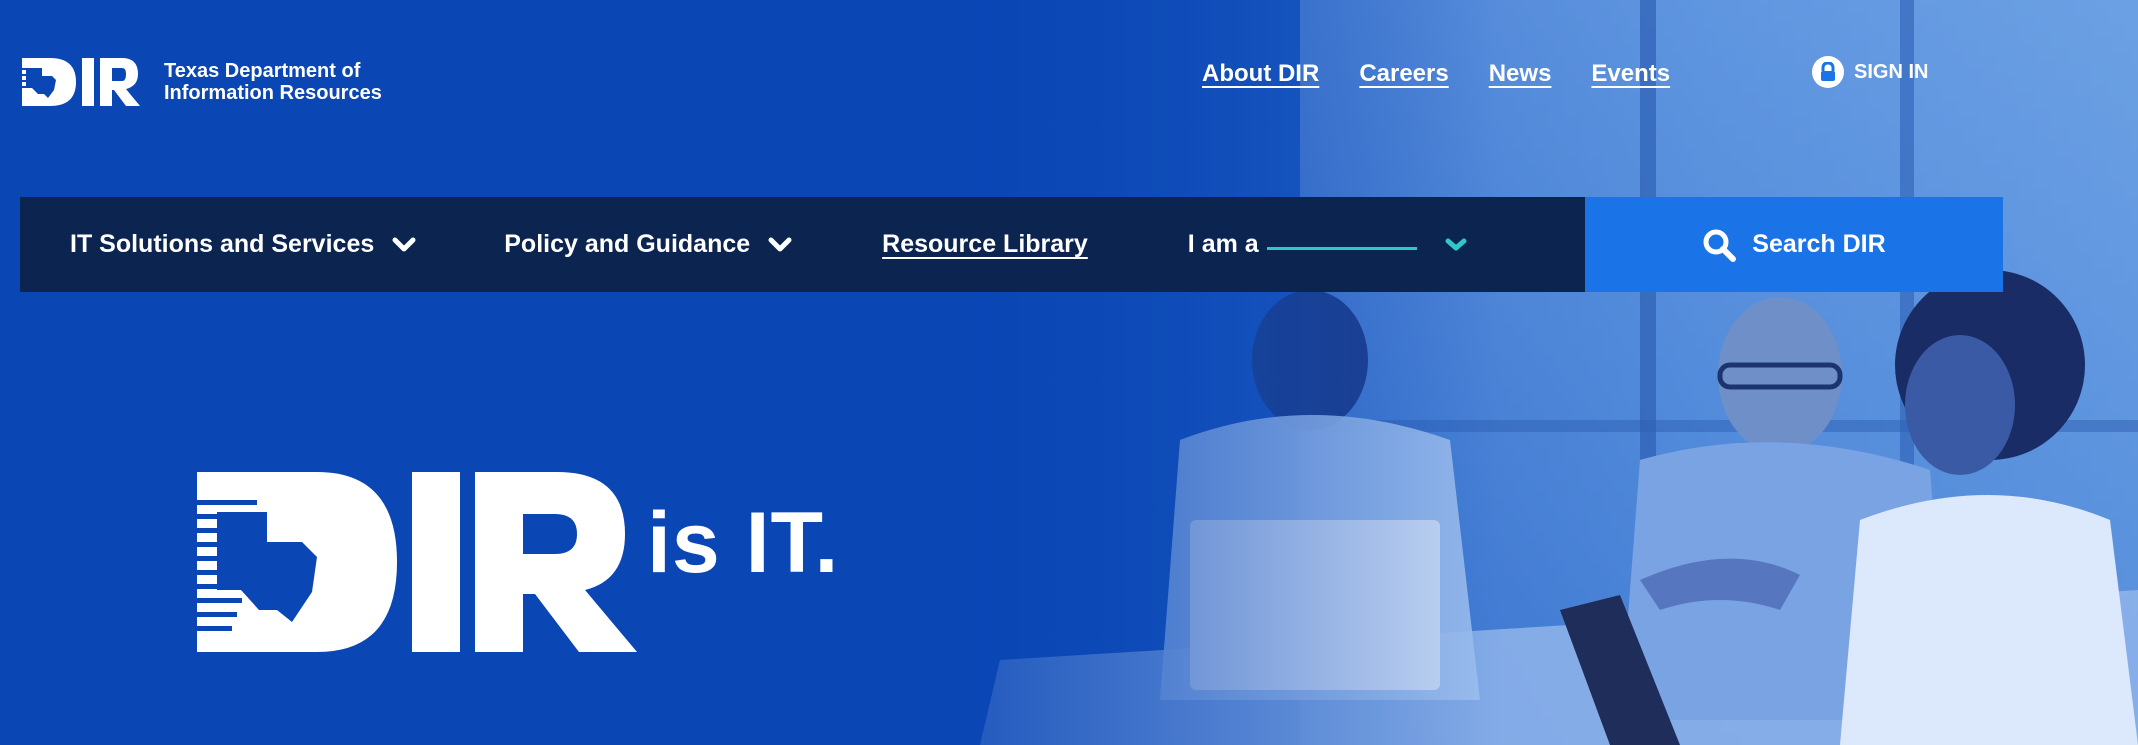 This screenshot has width=2138, height=745. Describe the element at coordinates (273, 93) in the screenshot. I see `org-name-line2: Information Resources` at that location.